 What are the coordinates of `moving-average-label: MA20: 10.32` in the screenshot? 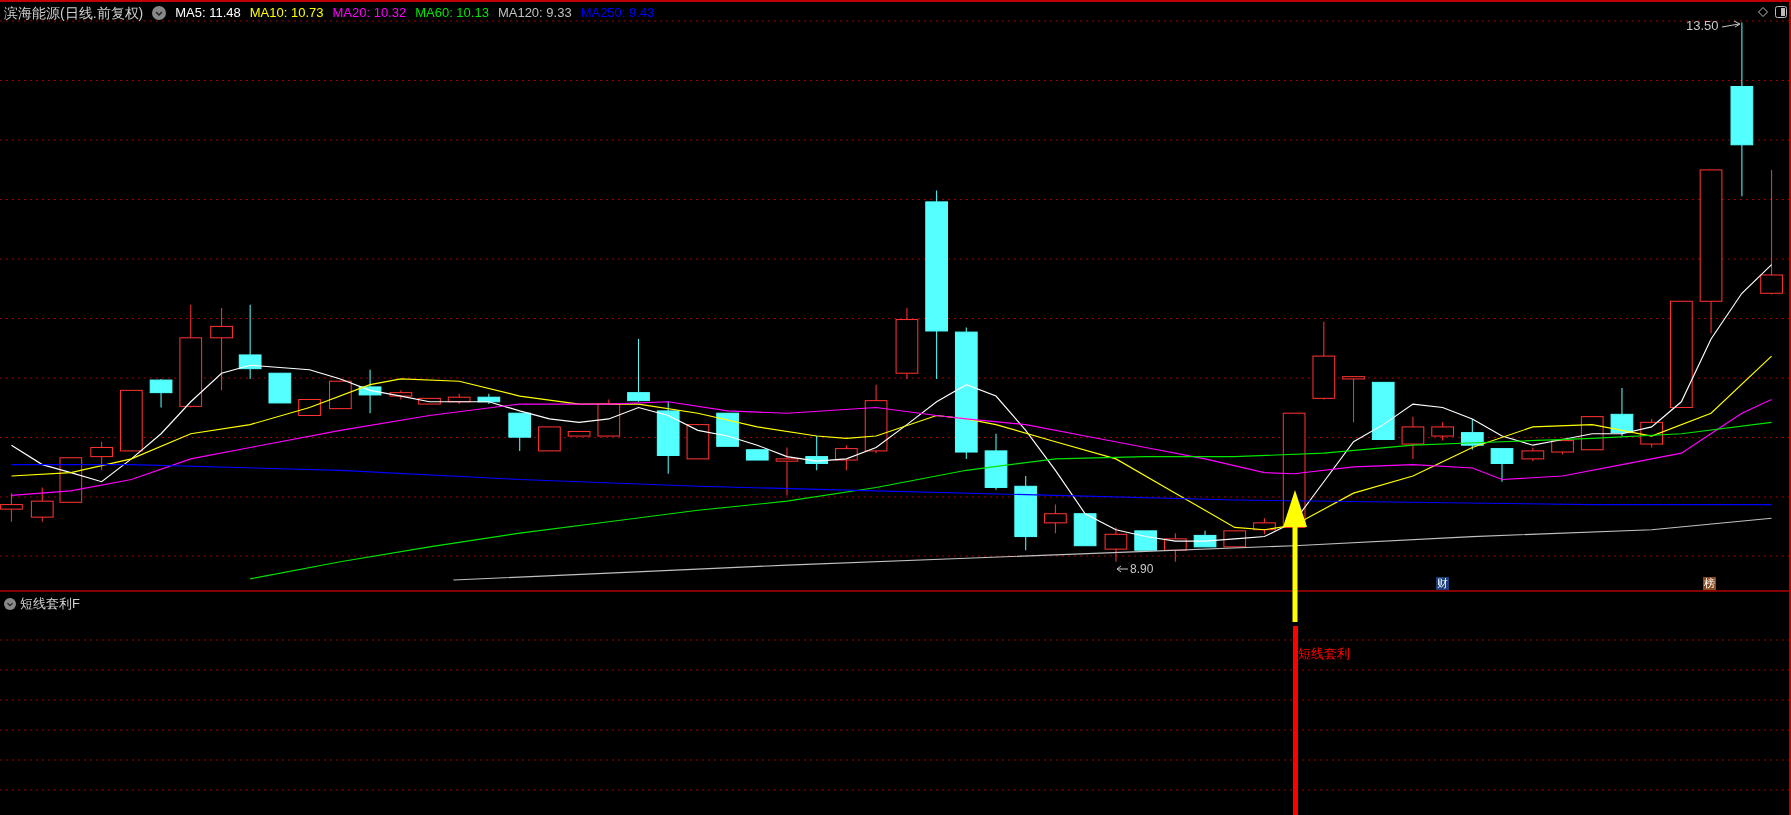 It's located at (369, 13).